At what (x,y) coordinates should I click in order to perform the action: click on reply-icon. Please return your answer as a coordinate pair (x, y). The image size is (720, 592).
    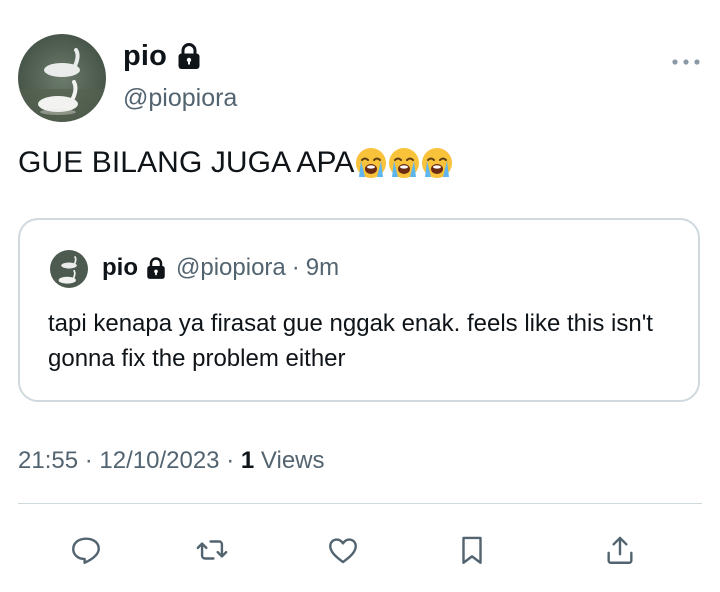
    Looking at the image, I should click on (86, 550).